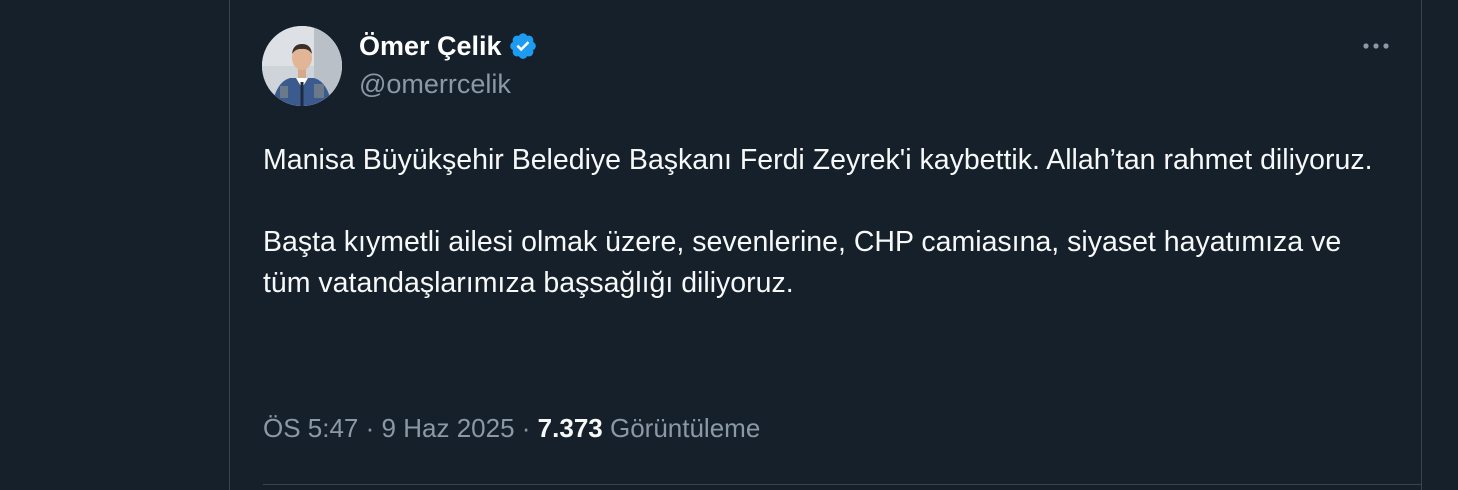 The image size is (1458, 490). I want to click on avatar, so click(302, 66).